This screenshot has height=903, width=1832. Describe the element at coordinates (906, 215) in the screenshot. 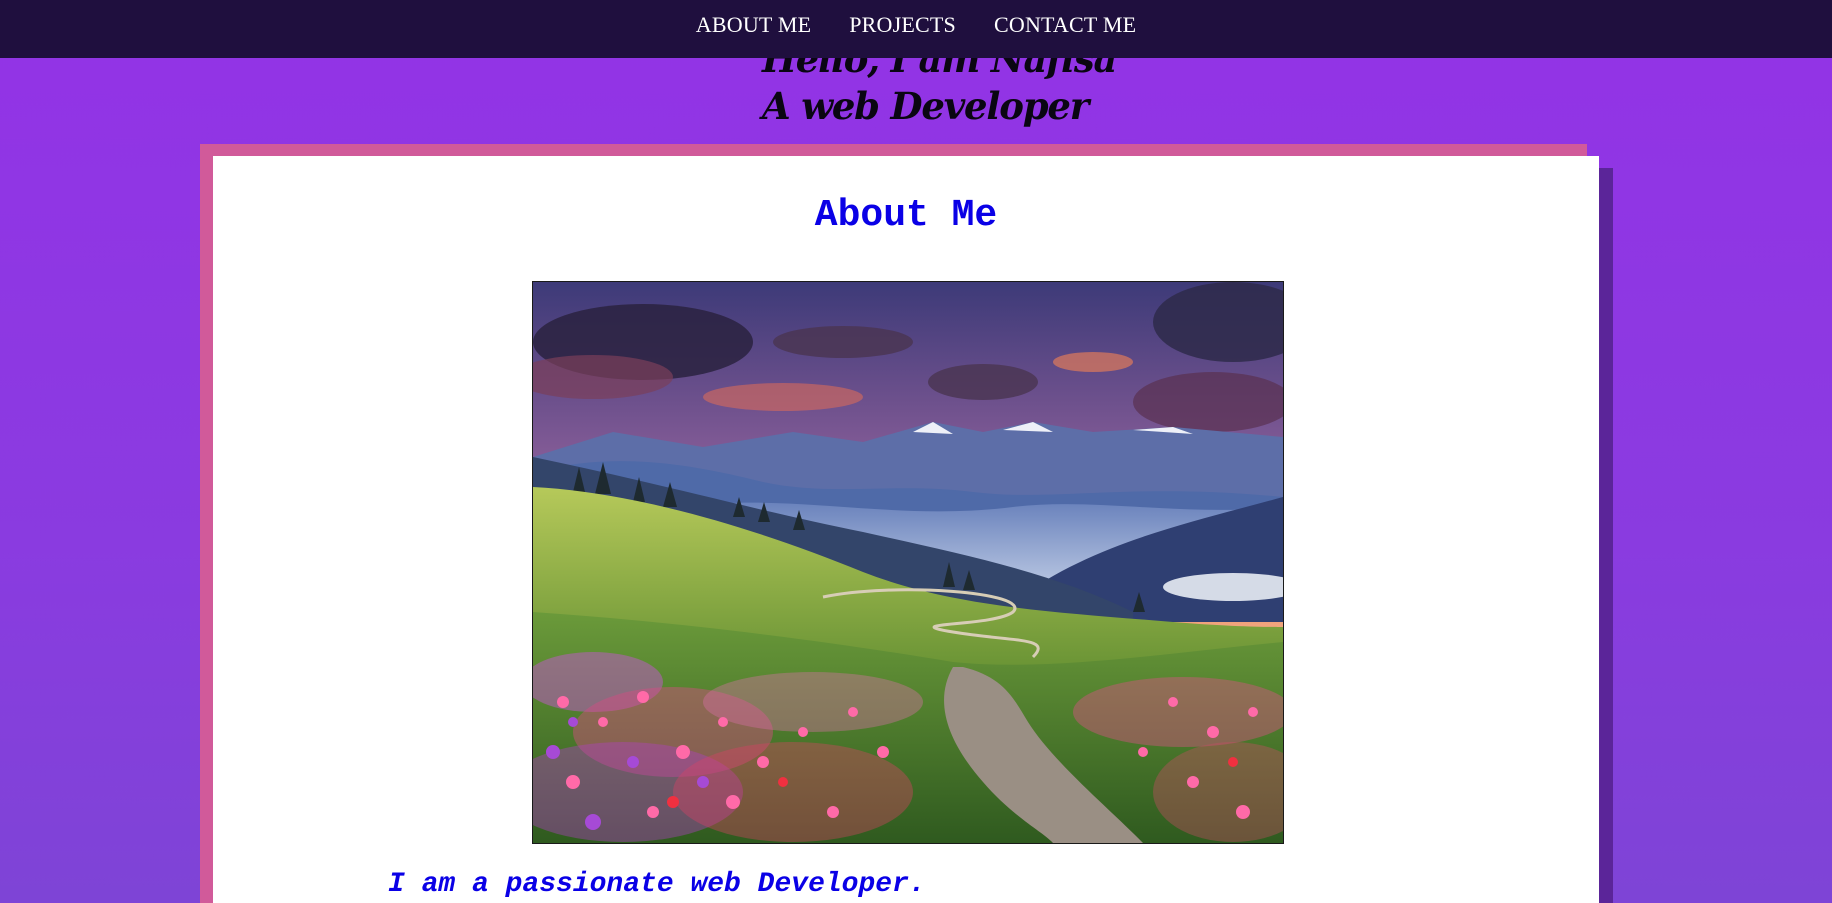

I see `about-title: About Me` at that location.